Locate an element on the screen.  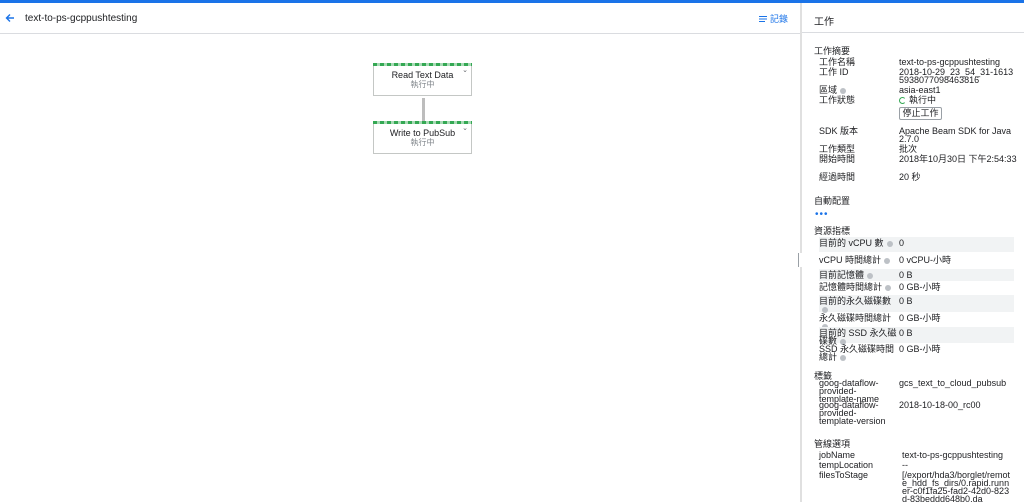
graph-node-write-to-pubsub: ⌄ Write to PubSub 執行中 is located at coordinates (422, 137).